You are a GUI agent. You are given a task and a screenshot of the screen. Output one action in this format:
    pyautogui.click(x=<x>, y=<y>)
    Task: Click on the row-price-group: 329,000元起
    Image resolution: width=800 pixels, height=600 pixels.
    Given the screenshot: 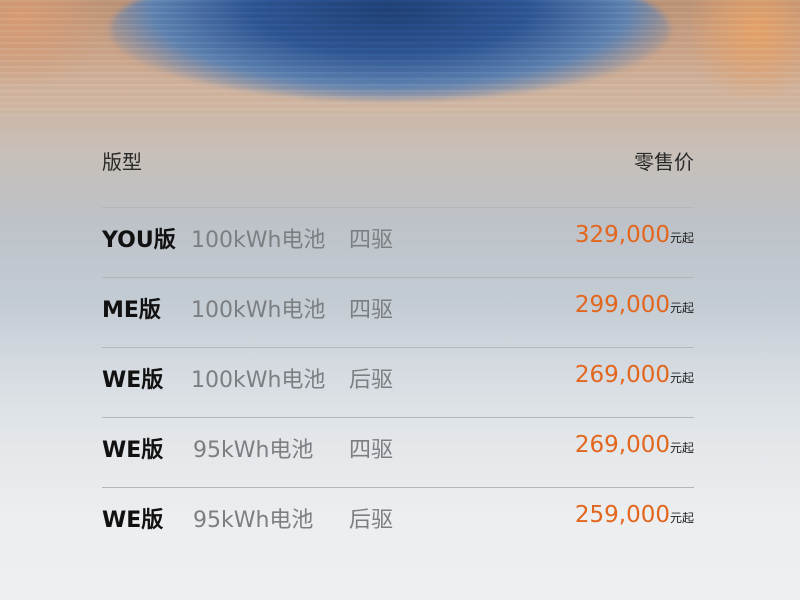 What is the action you would take?
    pyautogui.click(x=634, y=235)
    